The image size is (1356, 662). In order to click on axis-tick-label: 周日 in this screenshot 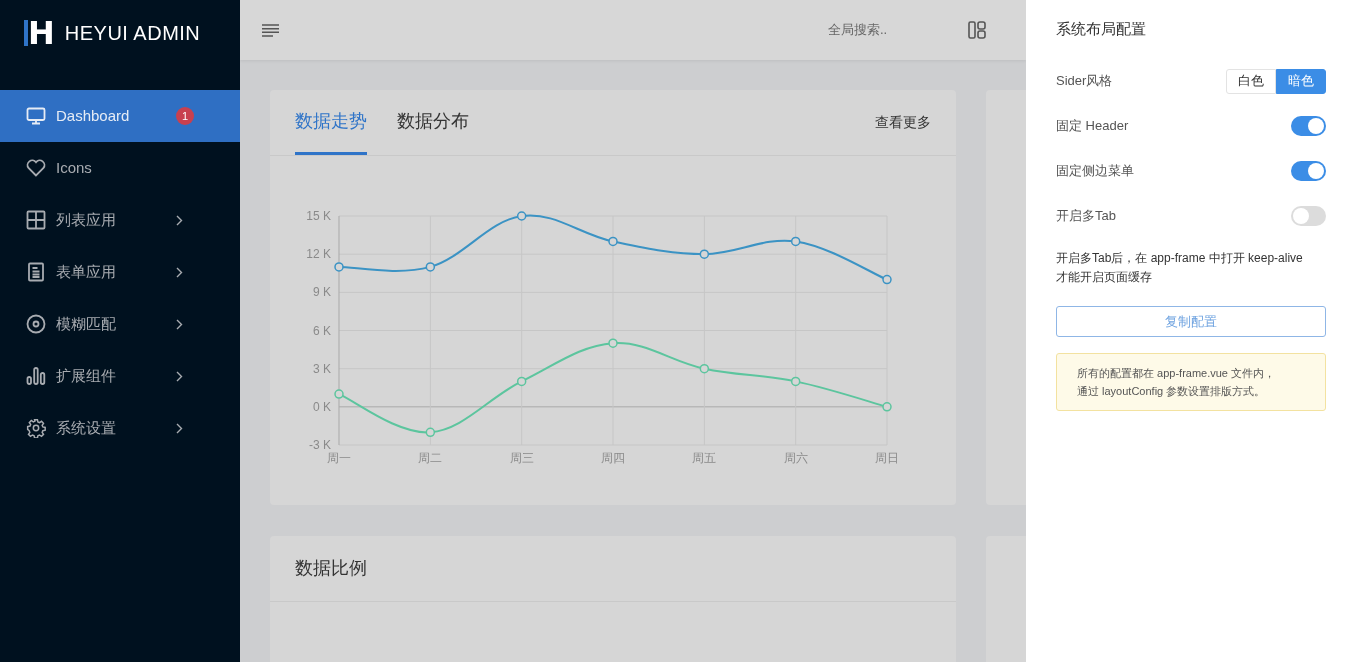, I will do `click(887, 458)`.